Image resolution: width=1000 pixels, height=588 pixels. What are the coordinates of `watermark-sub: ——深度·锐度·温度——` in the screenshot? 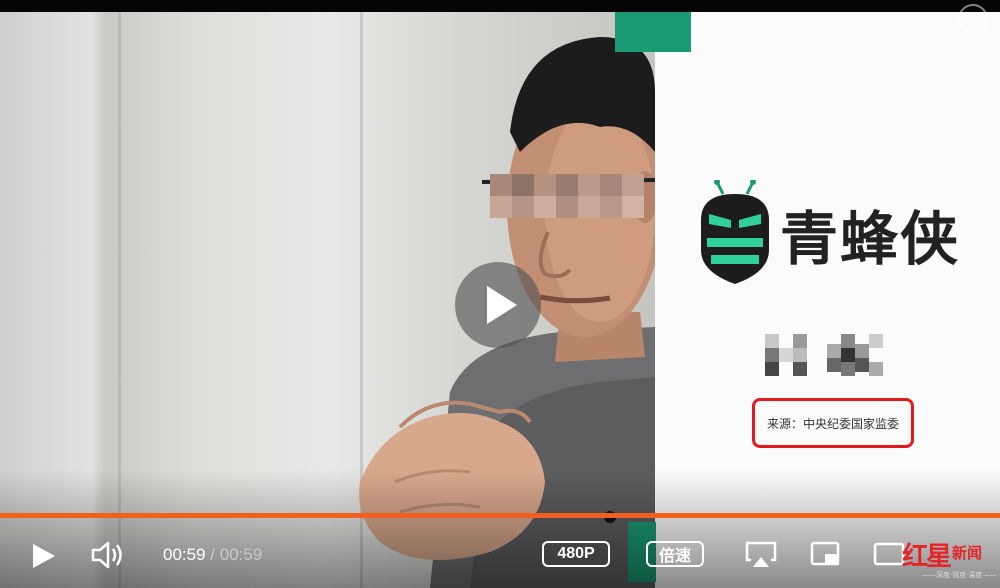 It's located at (959, 575).